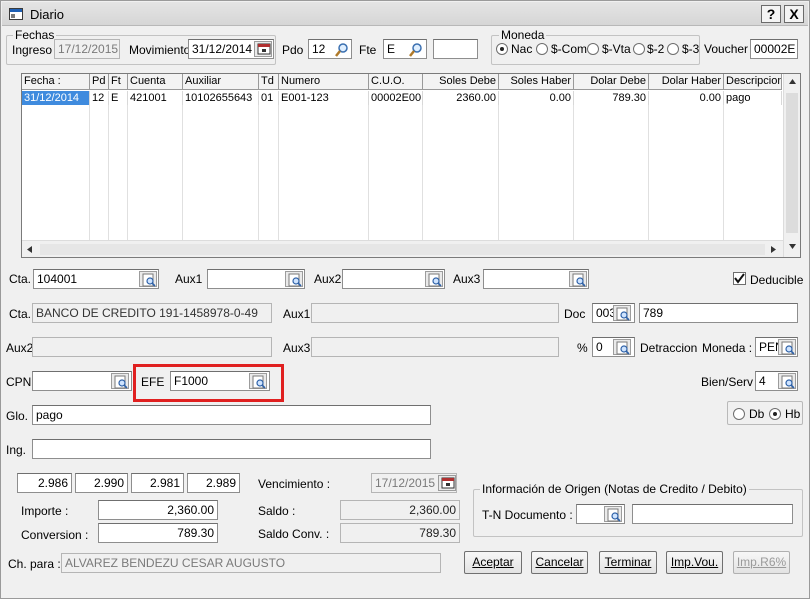 The width and height of the screenshot is (810, 599). Describe the element at coordinates (628, 562) in the screenshot. I see `terminar-button: Terminar` at that location.